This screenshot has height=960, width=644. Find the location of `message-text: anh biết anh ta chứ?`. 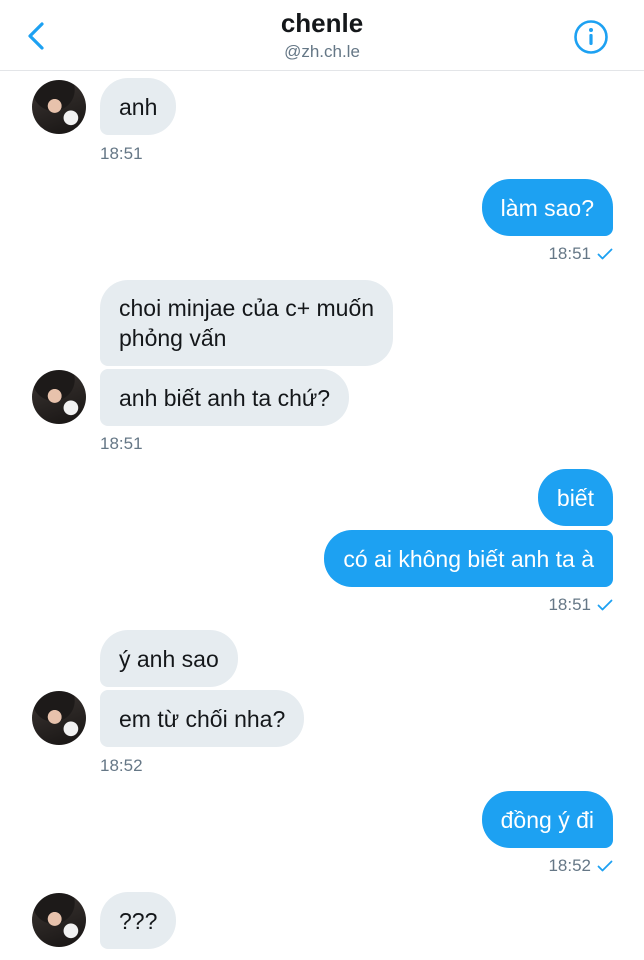

message-text: anh biết anh ta chứ? is located at coordinates (225, 398).